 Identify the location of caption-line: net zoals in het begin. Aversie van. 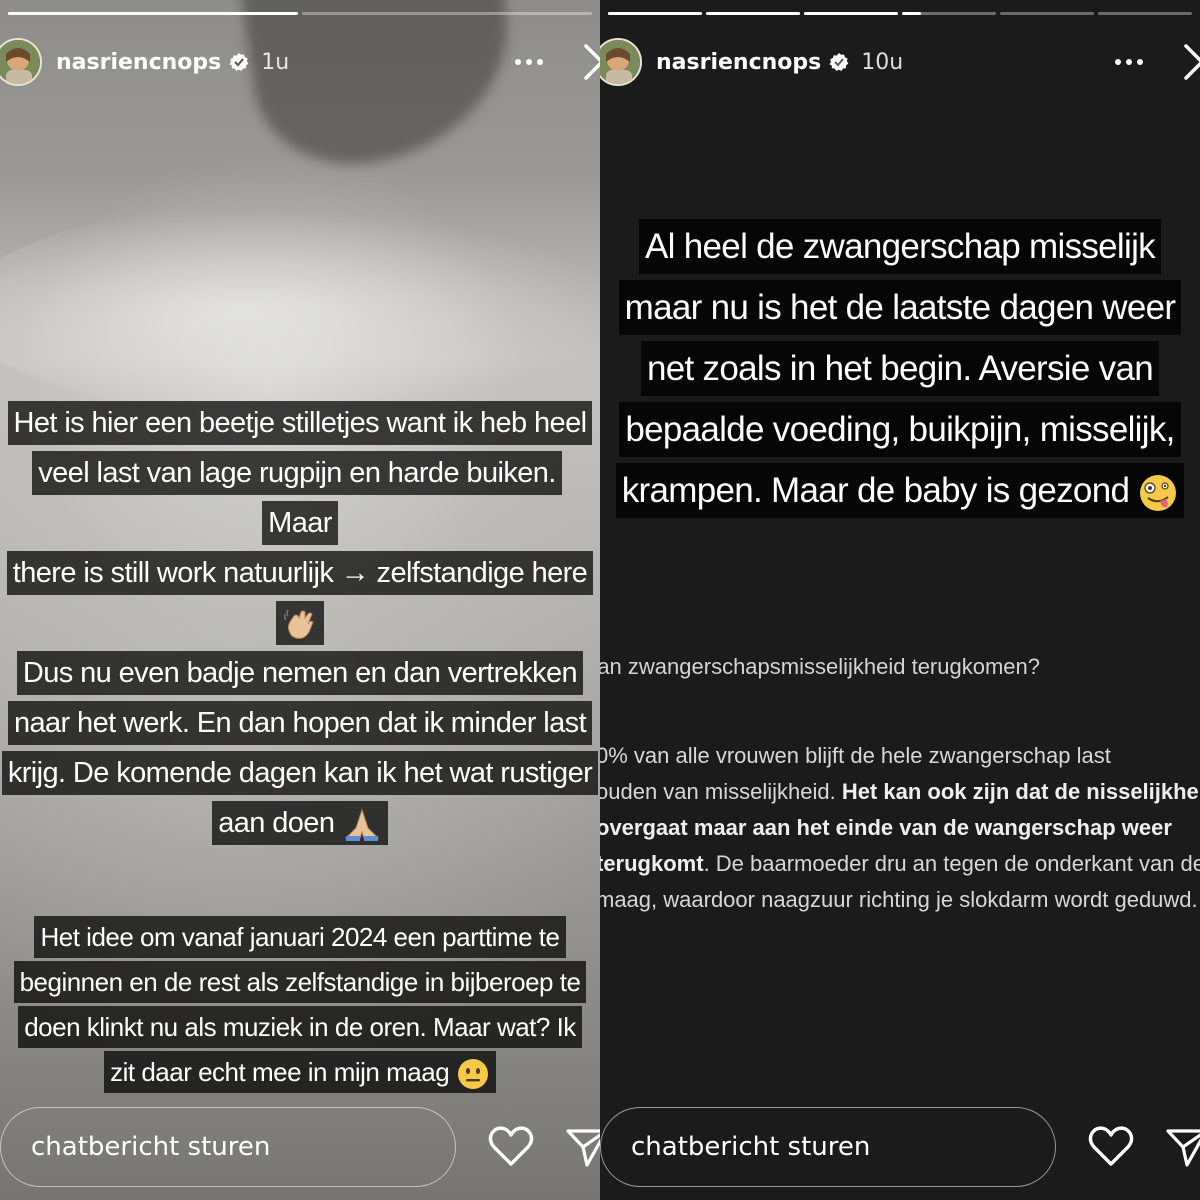
(900, 368).